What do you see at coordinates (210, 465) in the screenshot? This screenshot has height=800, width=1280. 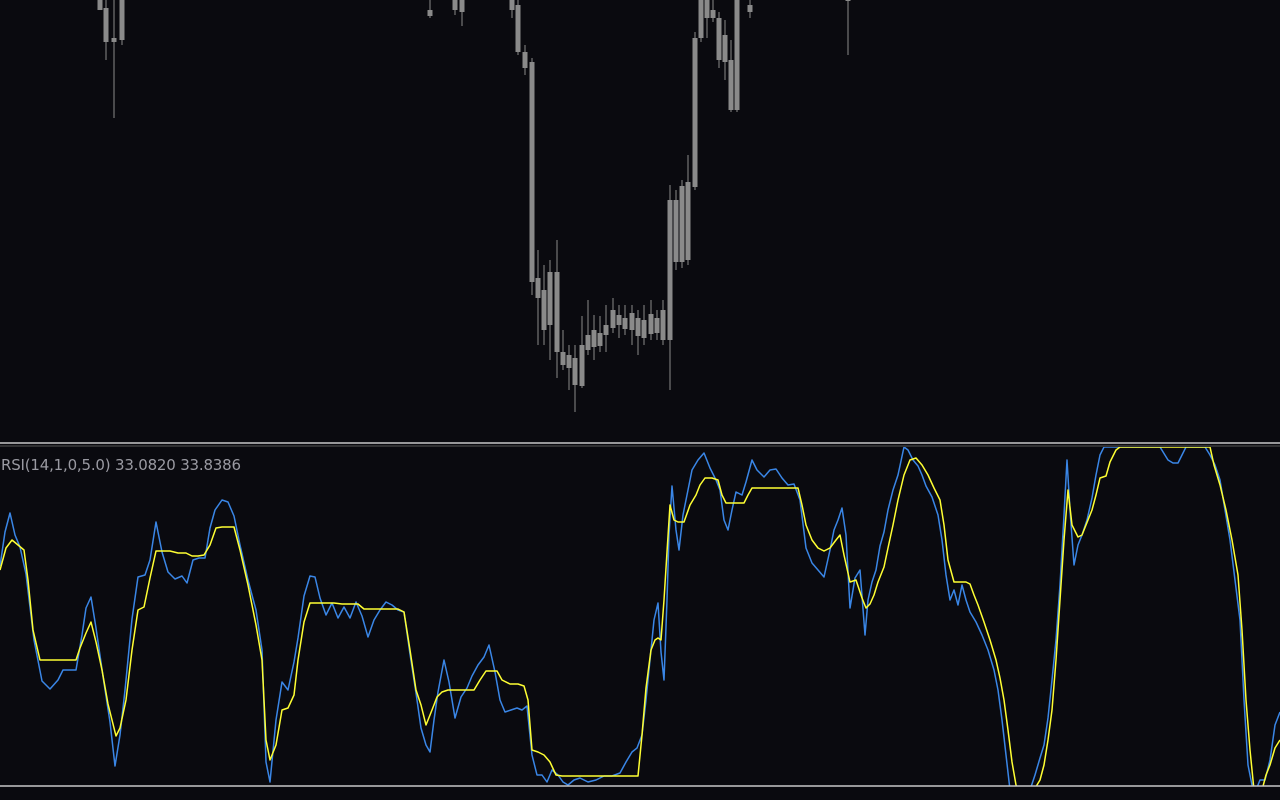 I see `indicator-value-2: 33.8386` at bounding box center [210, 465].